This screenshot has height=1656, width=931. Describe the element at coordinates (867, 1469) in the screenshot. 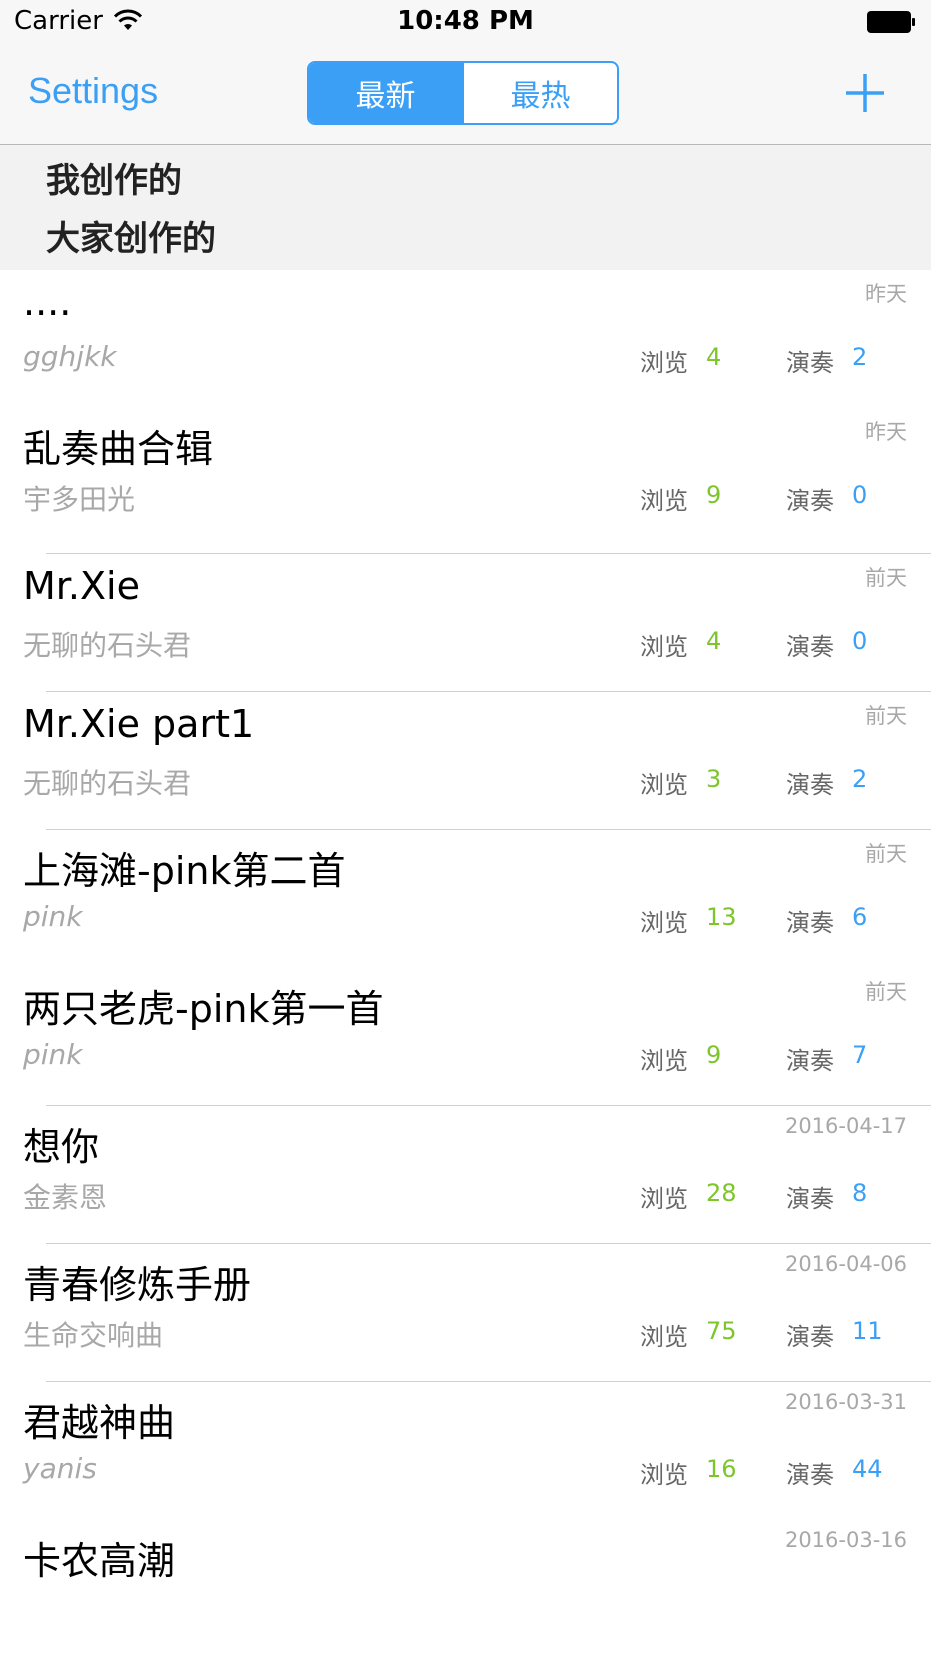

I see `plays-count: 44` at that location.